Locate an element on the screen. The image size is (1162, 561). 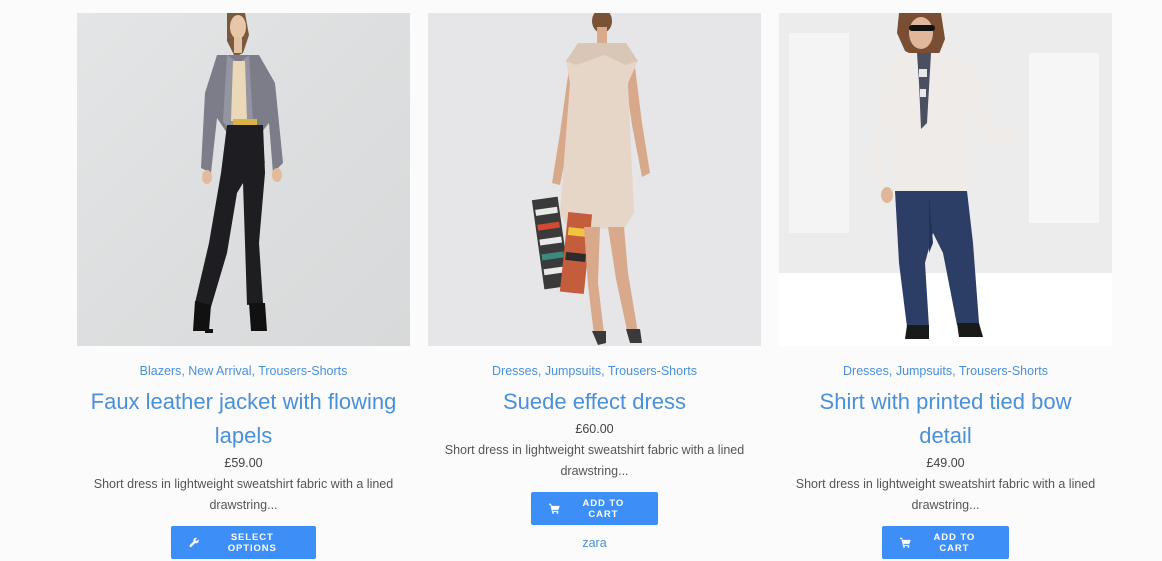
product-title: Suede effect dress is located at coordinates (594, 402).